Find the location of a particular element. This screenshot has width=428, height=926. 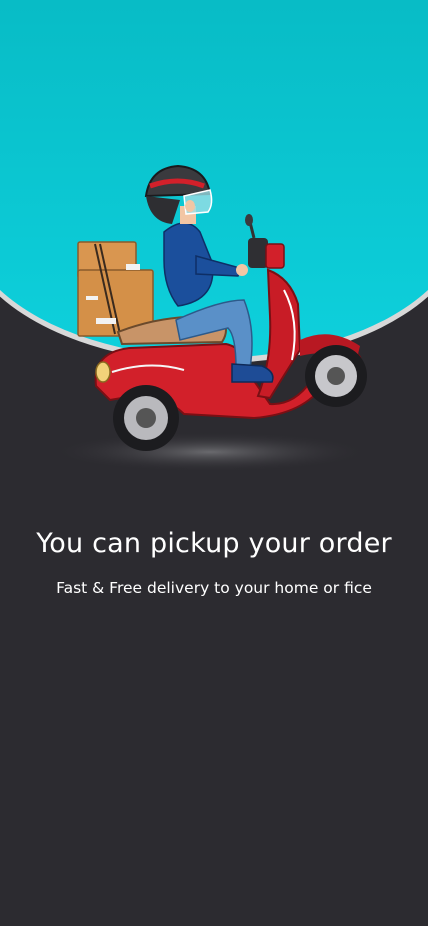

rear-wheel-icon is located at coordinates (146, 418).